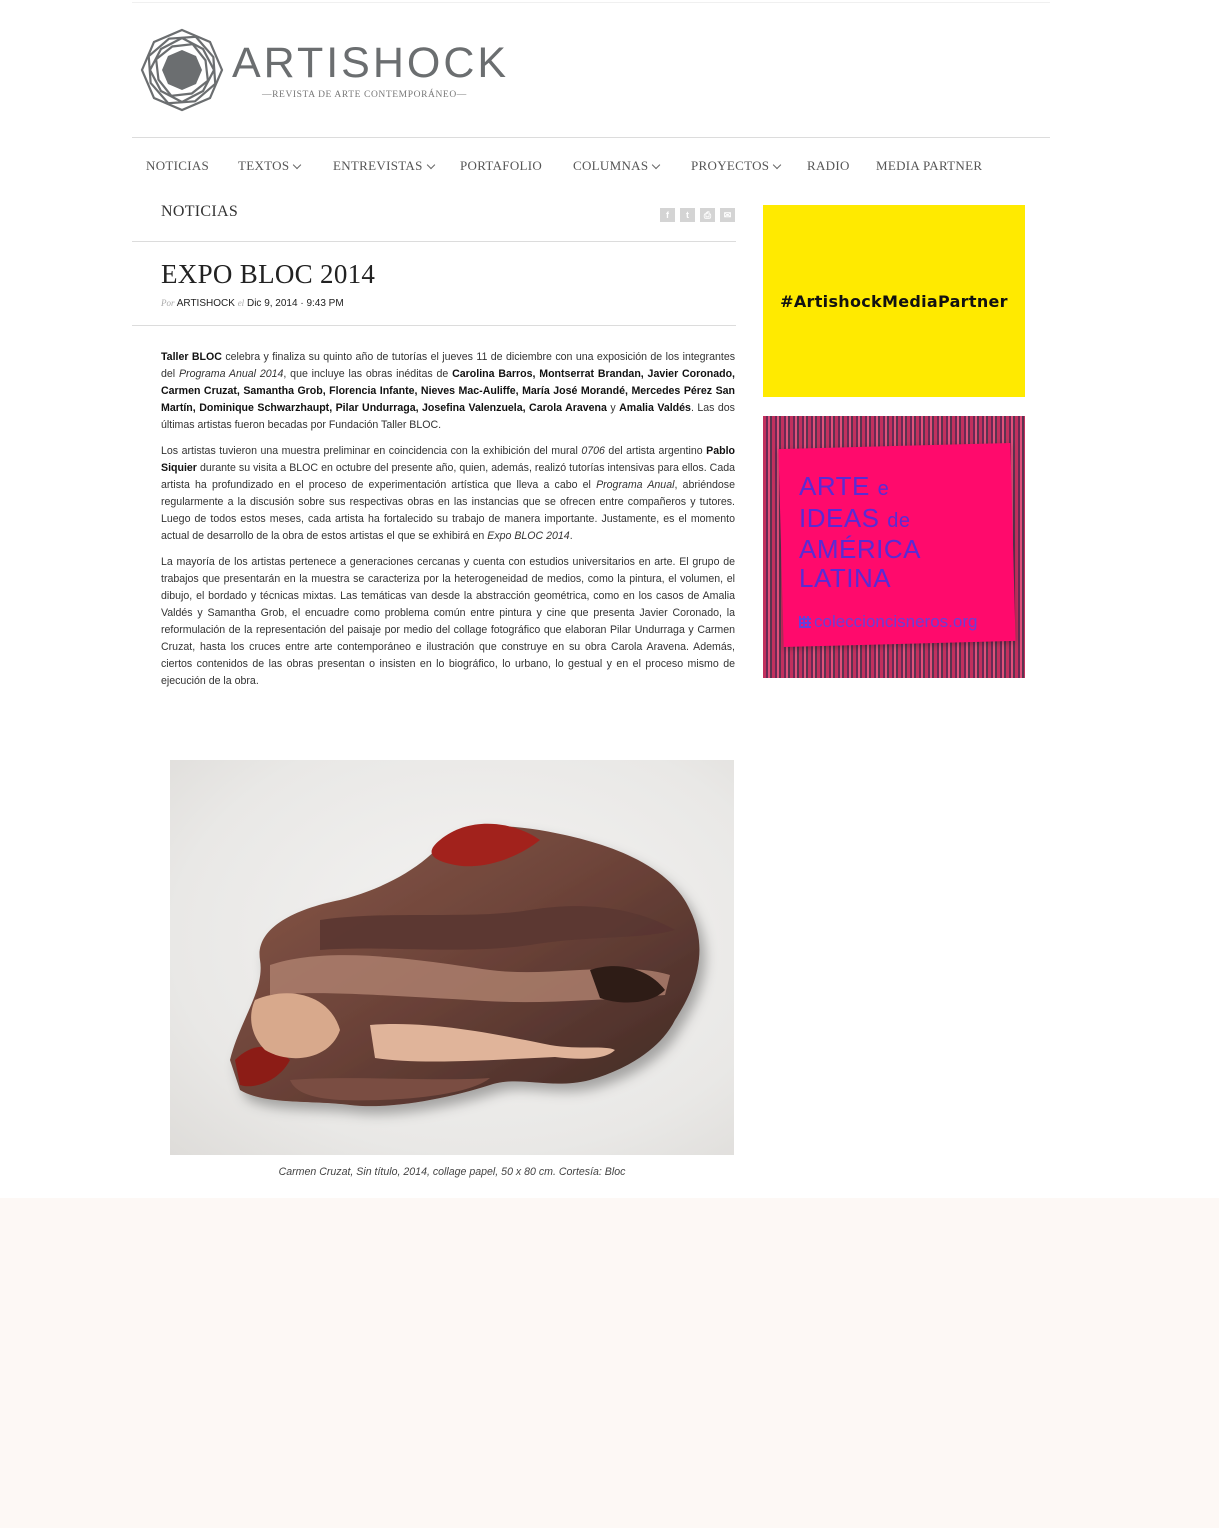 This screenshot has width=1219, height=1528. I want to click on print-icon: ⎙, so click(707, 215).